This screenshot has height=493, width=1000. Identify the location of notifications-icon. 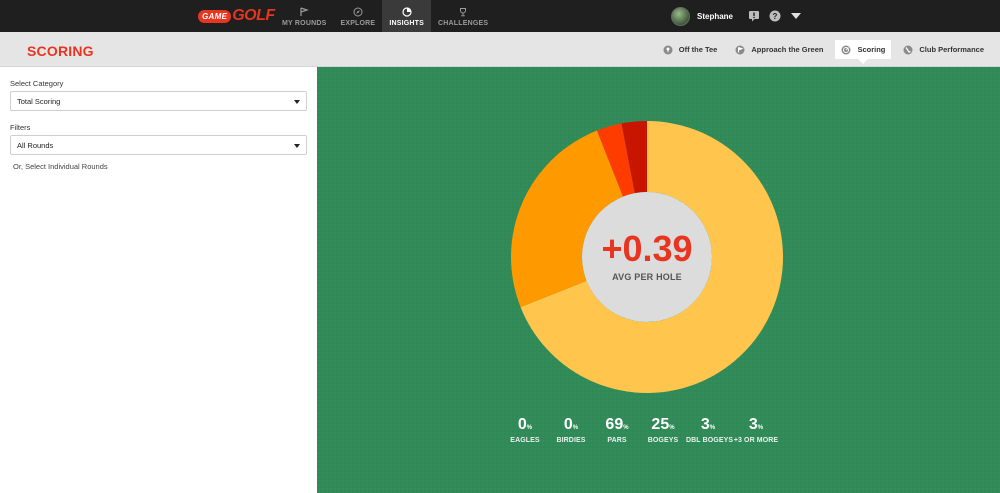
(754, 16).